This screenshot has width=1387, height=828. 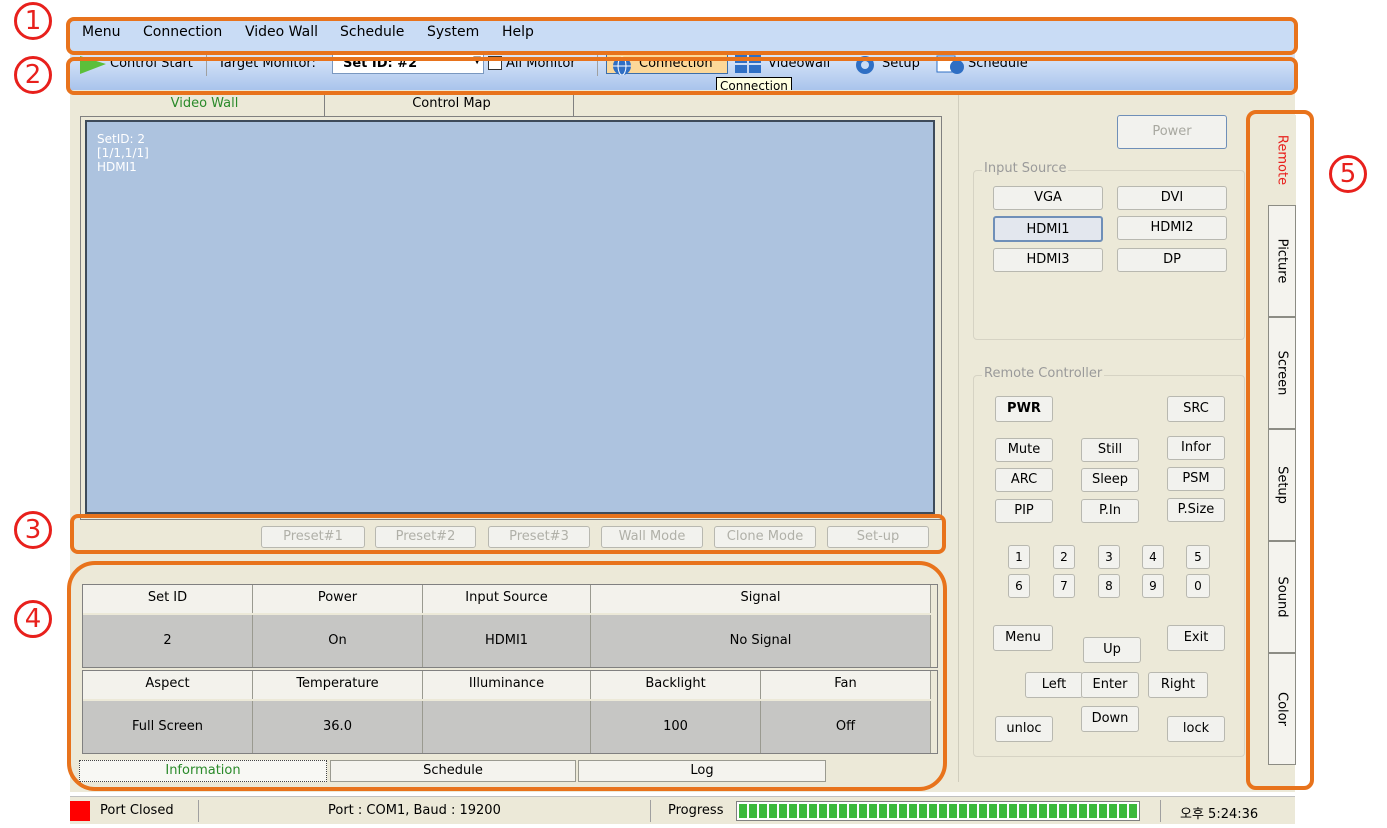 What do you see at coordinates (1048, 260) in the screenshot?
I see `hdmi3-button: HDMI3` at bounding box center [1048, 260].